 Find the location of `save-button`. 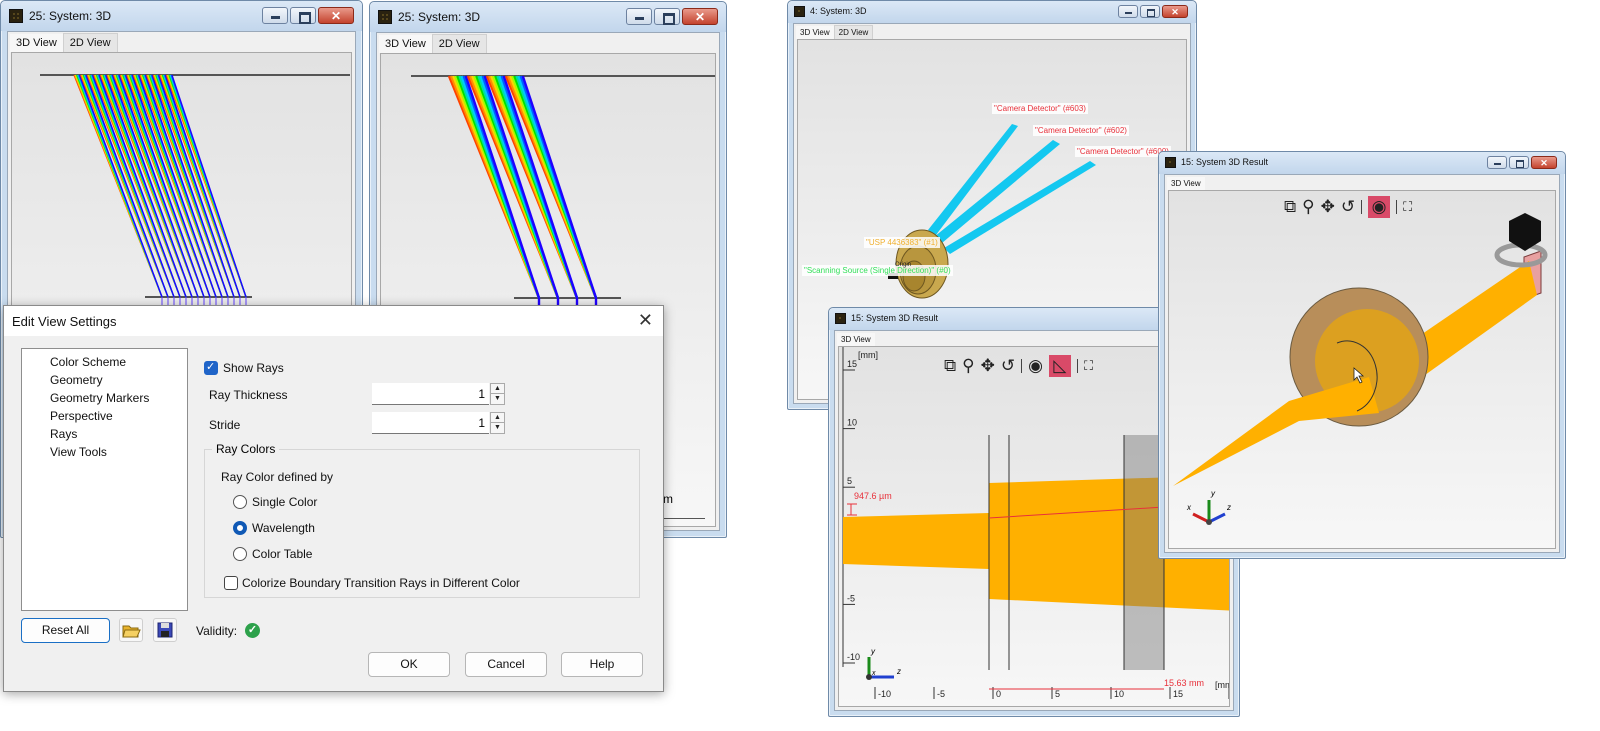

save-button is located at coordinates (165, 630).